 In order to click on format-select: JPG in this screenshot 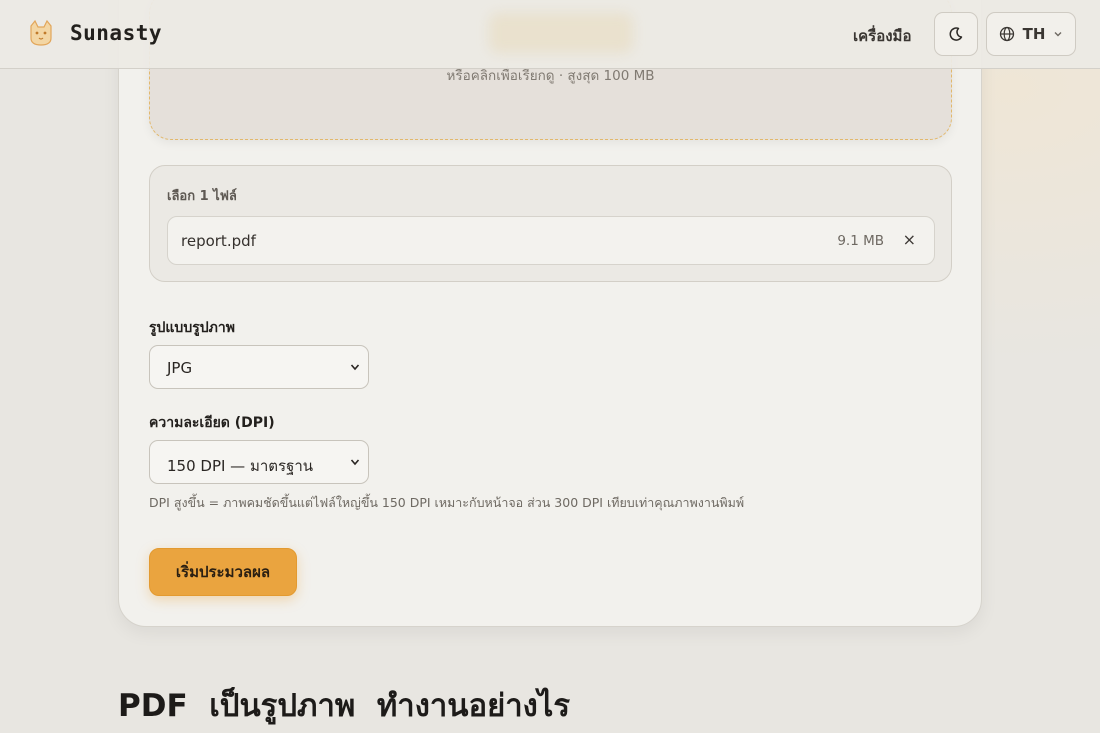, I will do `click(259, 367)`.